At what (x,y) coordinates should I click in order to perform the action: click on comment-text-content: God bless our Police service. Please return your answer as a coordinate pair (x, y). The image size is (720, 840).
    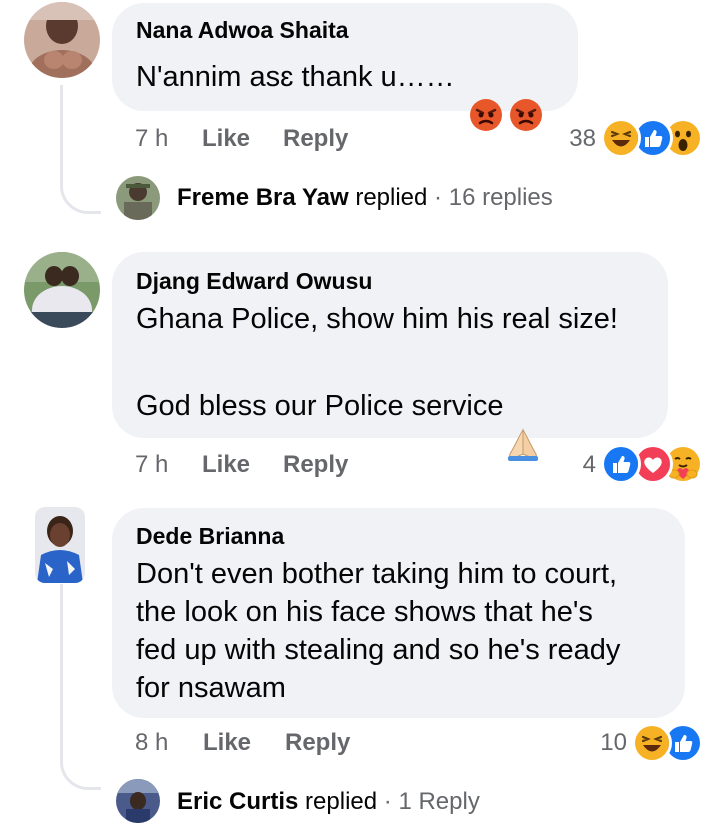
    Looking at the image, I should click on (320, 406).